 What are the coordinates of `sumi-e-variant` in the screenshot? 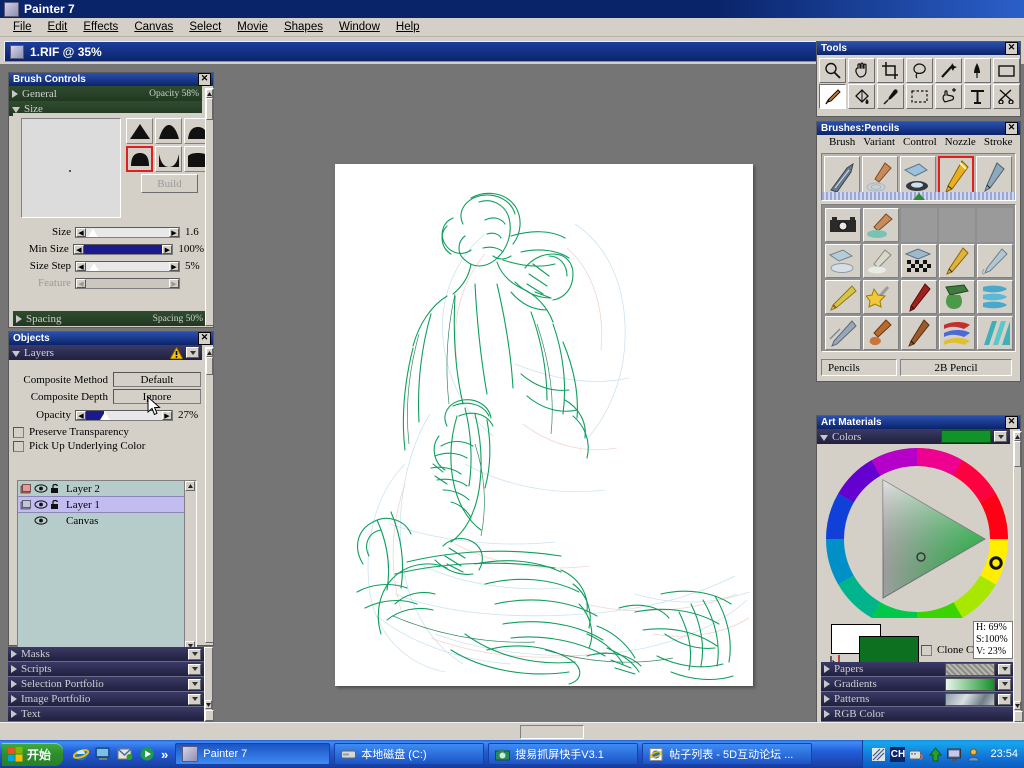 It's located at (881, 333).